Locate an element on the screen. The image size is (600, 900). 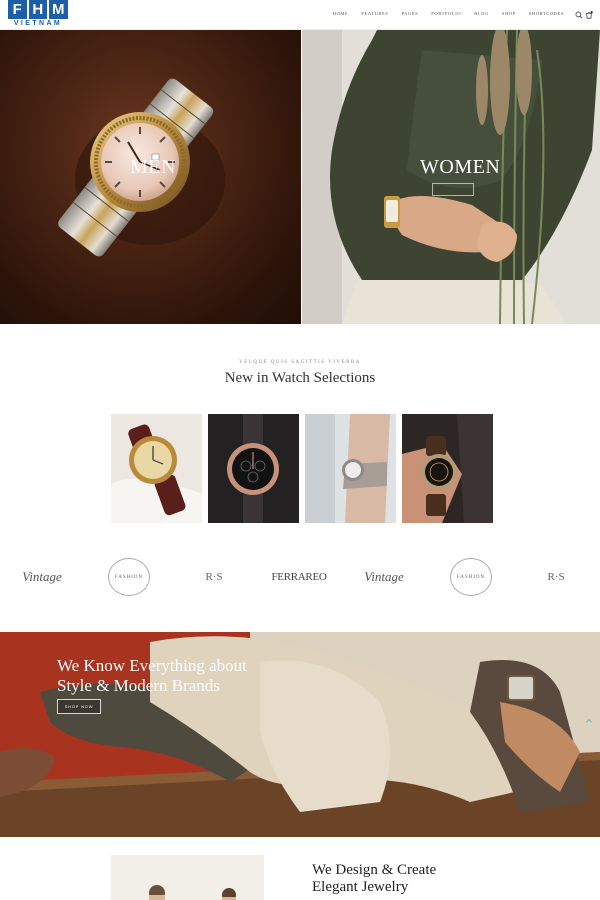
brand-logo-ferrareo: FERRAREO is located at coordinates (299, 577).